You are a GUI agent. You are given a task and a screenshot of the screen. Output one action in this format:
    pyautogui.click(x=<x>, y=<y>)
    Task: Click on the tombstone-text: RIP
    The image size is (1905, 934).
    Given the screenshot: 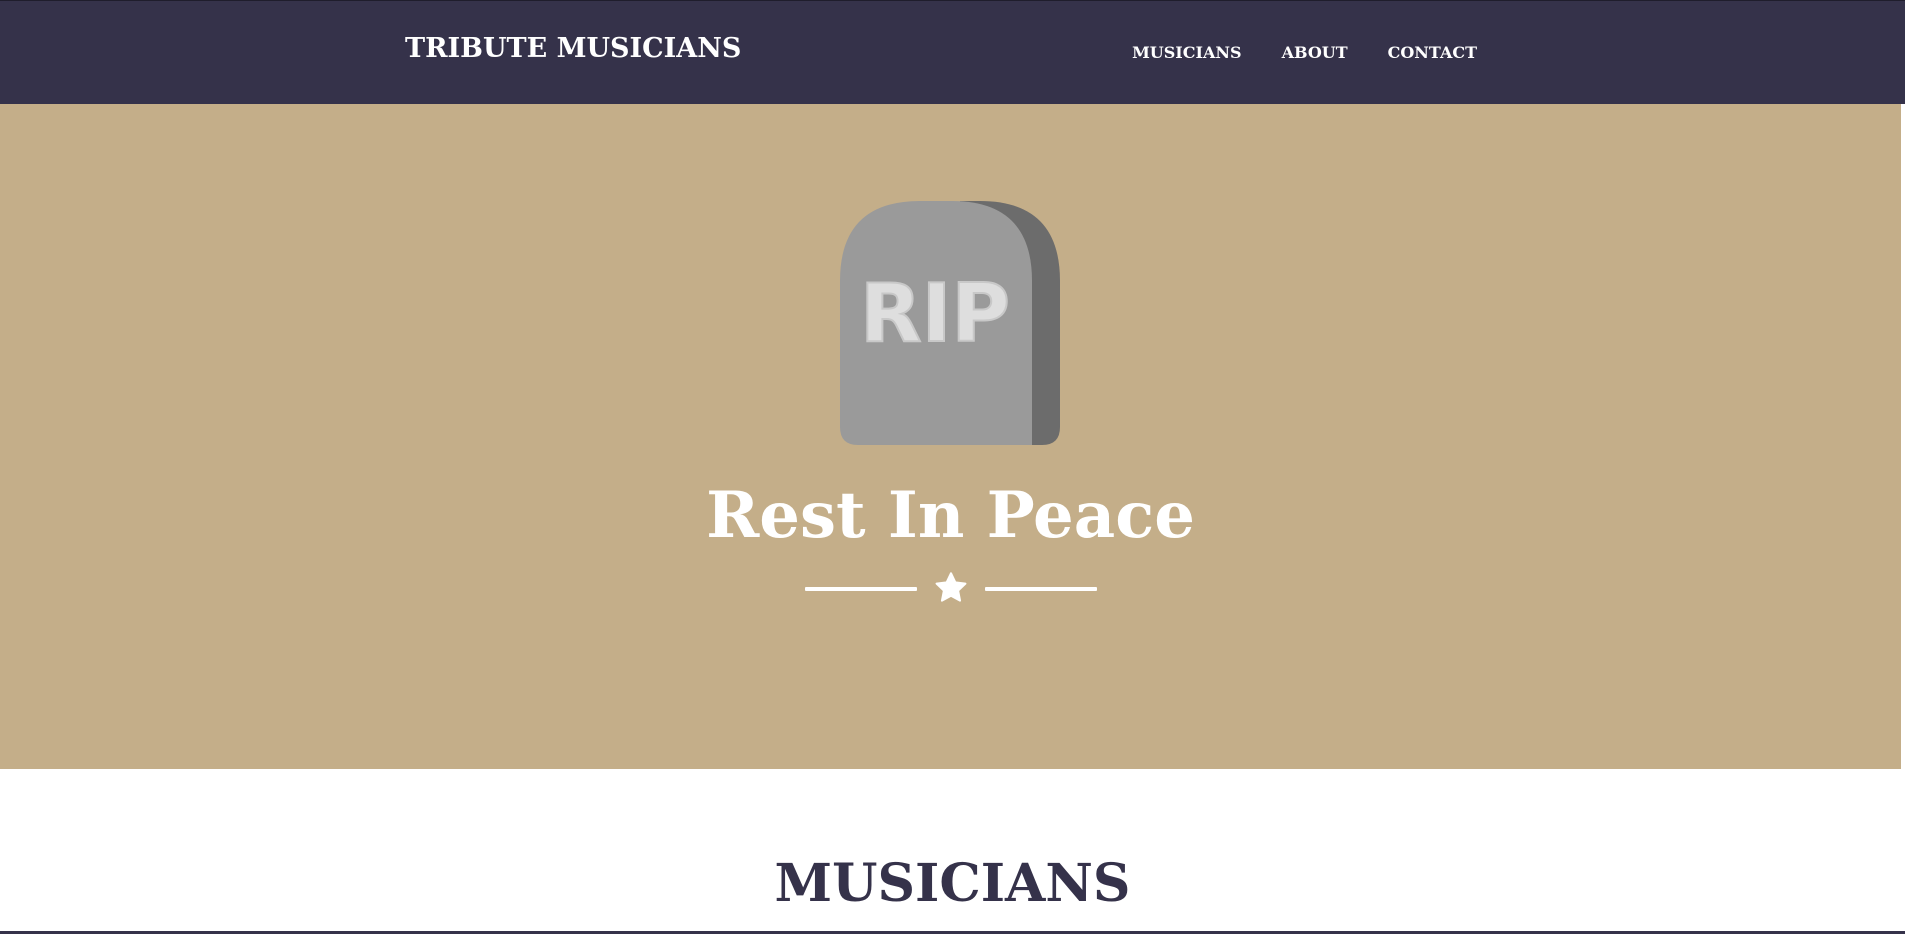 What is the action you would take?
    pyautogui.click(x=935, y=313)
    